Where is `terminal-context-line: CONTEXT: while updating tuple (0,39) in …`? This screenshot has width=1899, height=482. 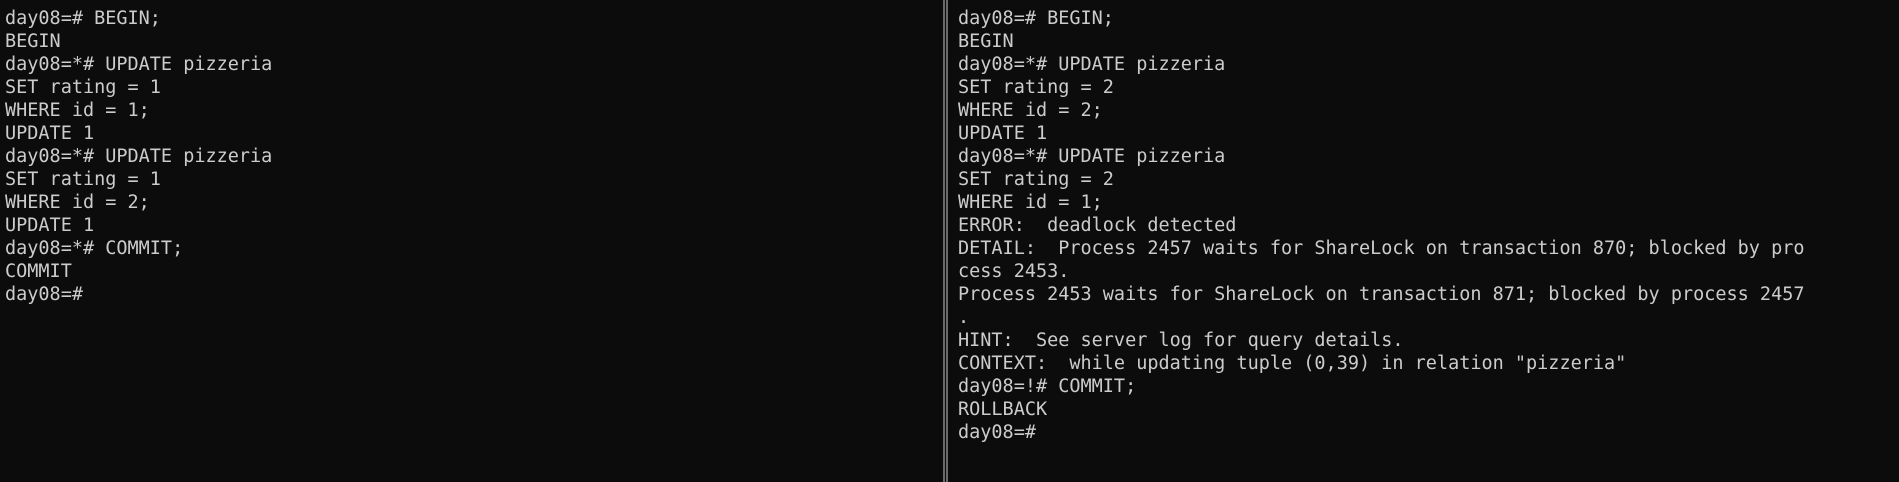
terminal-context-line: CONTEXT: while updating tuple (0,39) in … is located at coordinates (1292, 363).